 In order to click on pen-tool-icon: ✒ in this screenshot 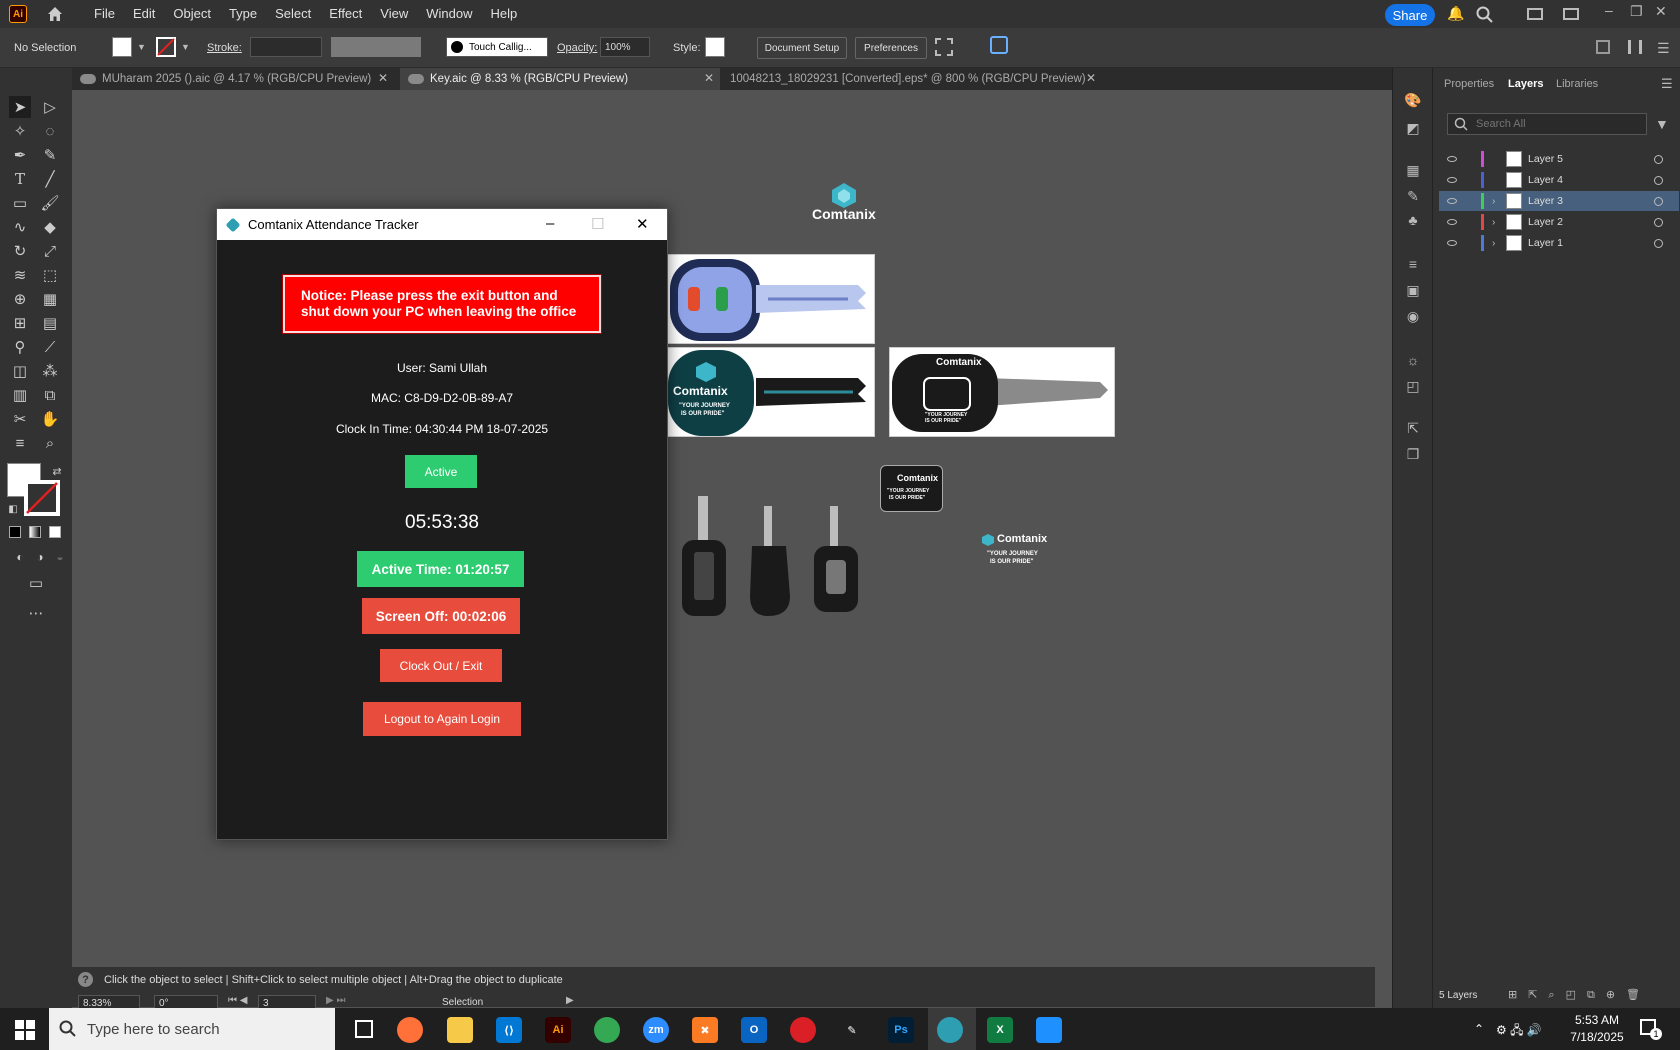, I will do `click(20, 155)`.